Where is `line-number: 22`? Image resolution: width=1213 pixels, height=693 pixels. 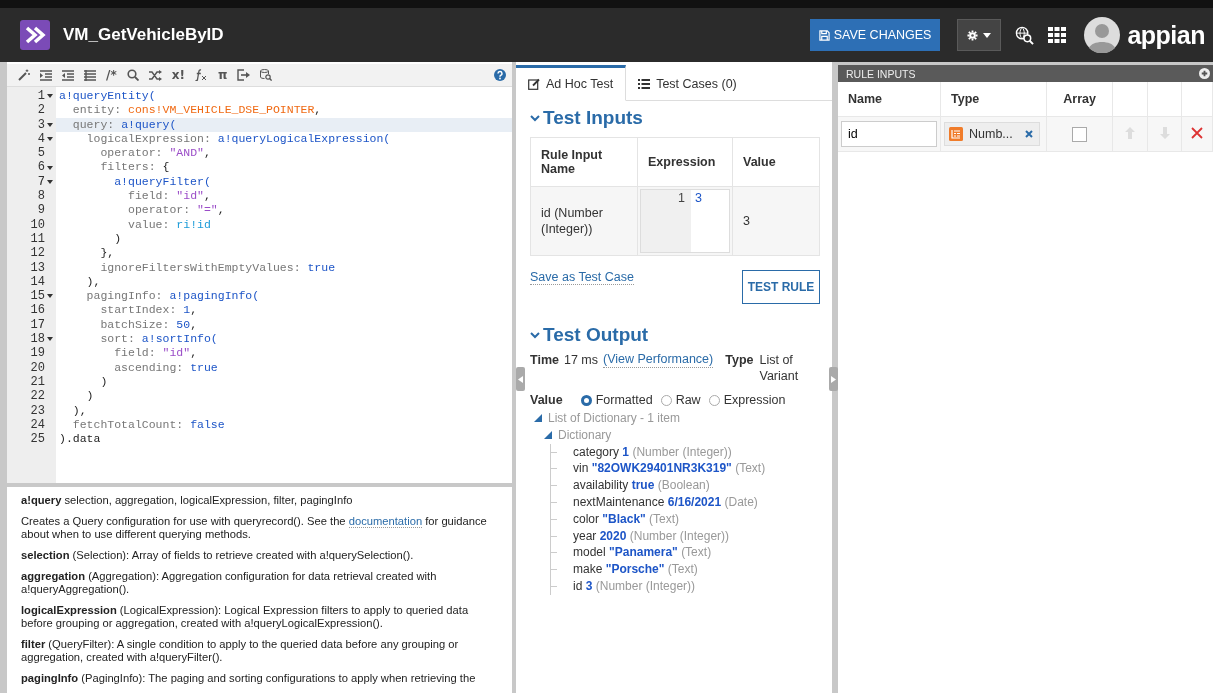 line-number: 22 is located at coordinates (37, 396).